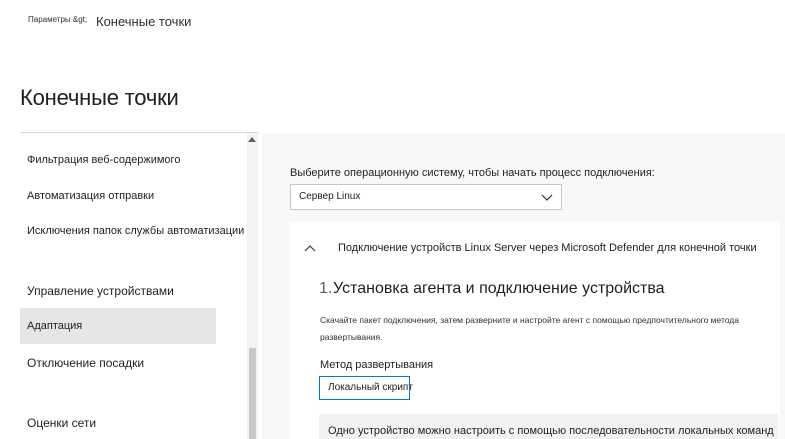 Image resolution: width=785 pixels, height=439 pixels. What do you see at coordinates (252, 393) in the screenshot?
I see `scrollbar-thumb` at bounding box center [252, 393].